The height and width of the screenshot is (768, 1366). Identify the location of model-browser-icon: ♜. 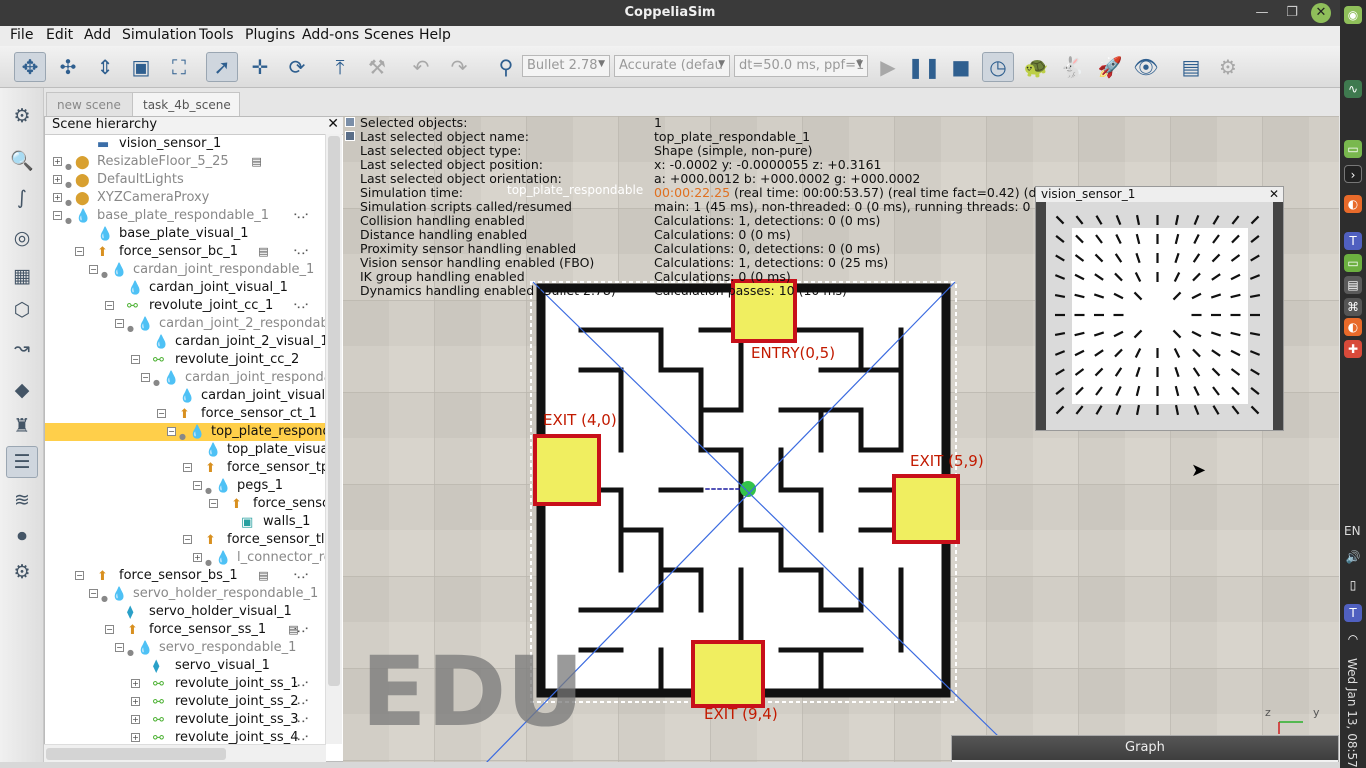
(22, 426).